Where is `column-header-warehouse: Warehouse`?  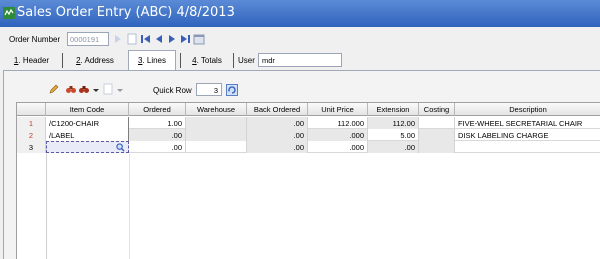 column-header-warehouse: Warehouse is located at coordinates (216, 109).